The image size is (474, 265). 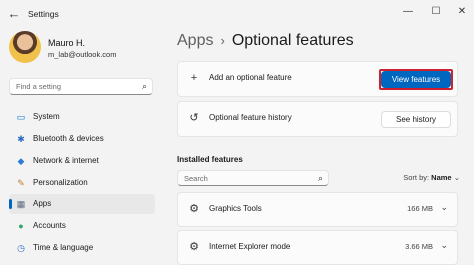 What do you see at coordinates (21, 226) in the screenshot?
I see `account-icon: ●` at bounding box center [21, 226].